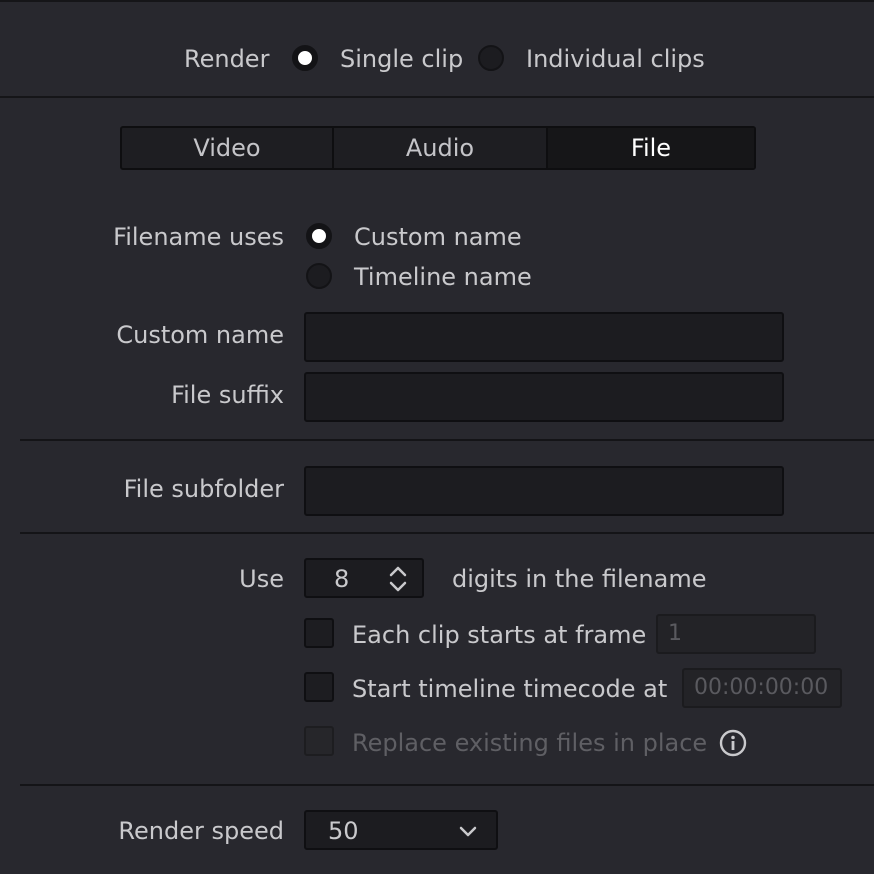 The width and height of the screenshot is (874, 874). Describe the element at coordinates (615, 59) in the screenshot. I see `individual-clips-label: Individual clips` at that location.